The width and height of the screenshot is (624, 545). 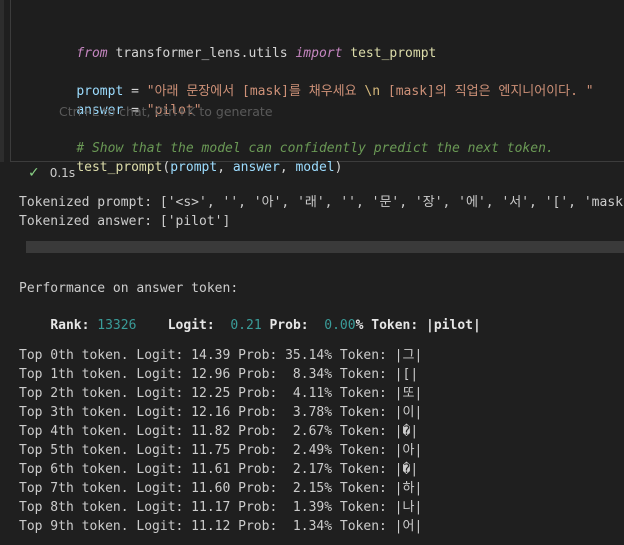 What do you see at coordinates (119, 167) in the screenshot?
I see `function-call: test_prompt` at bounding box center [119, 167].